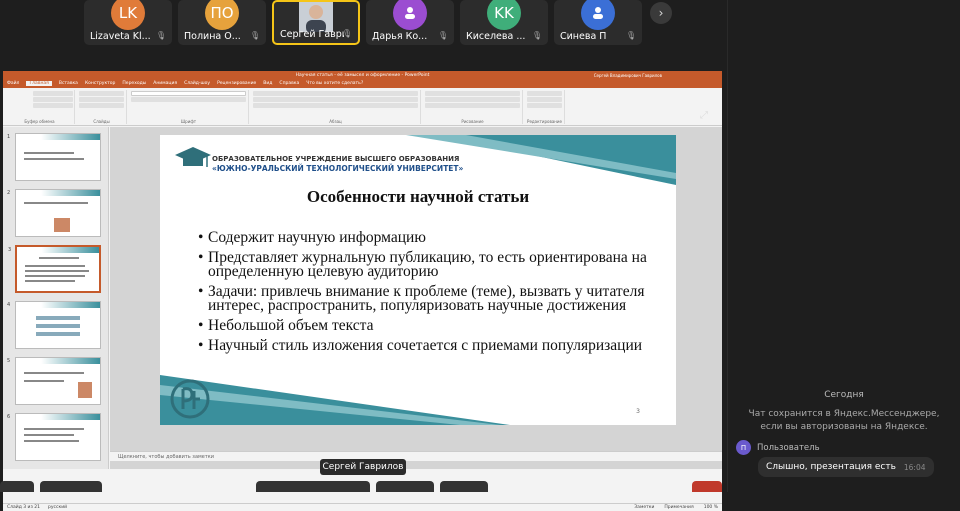 The width and height of the screenshot is (960, 511). What do you see at coordinates (473, 107) in the screenshot?
I see `ribbon-group-drawing: Рисование` at bounding box center [473, 107].